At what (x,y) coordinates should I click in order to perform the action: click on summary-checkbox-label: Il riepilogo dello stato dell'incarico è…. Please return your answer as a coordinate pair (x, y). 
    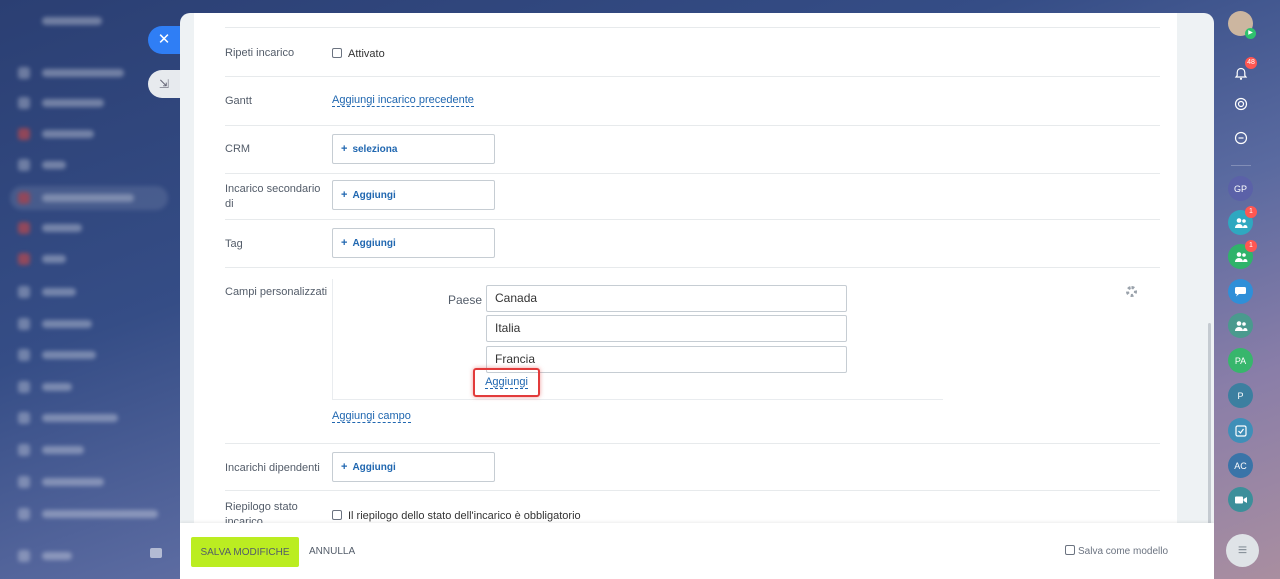
    Looking at the image, I should click on (464, 516).